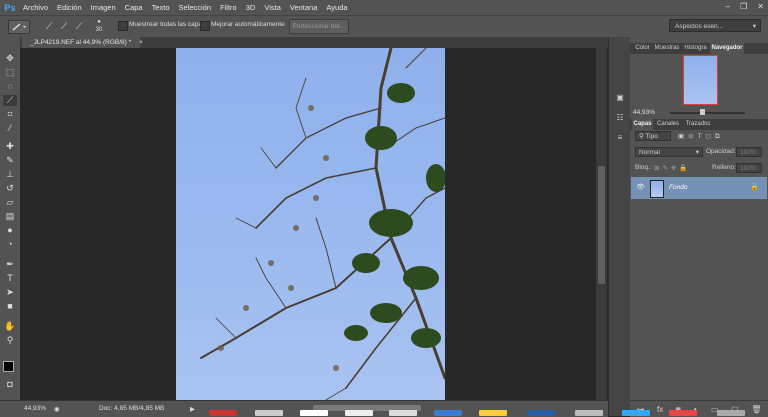 The image size is (768, 417). I want to click on vertical-scroll-thumb, so click(601, 225).